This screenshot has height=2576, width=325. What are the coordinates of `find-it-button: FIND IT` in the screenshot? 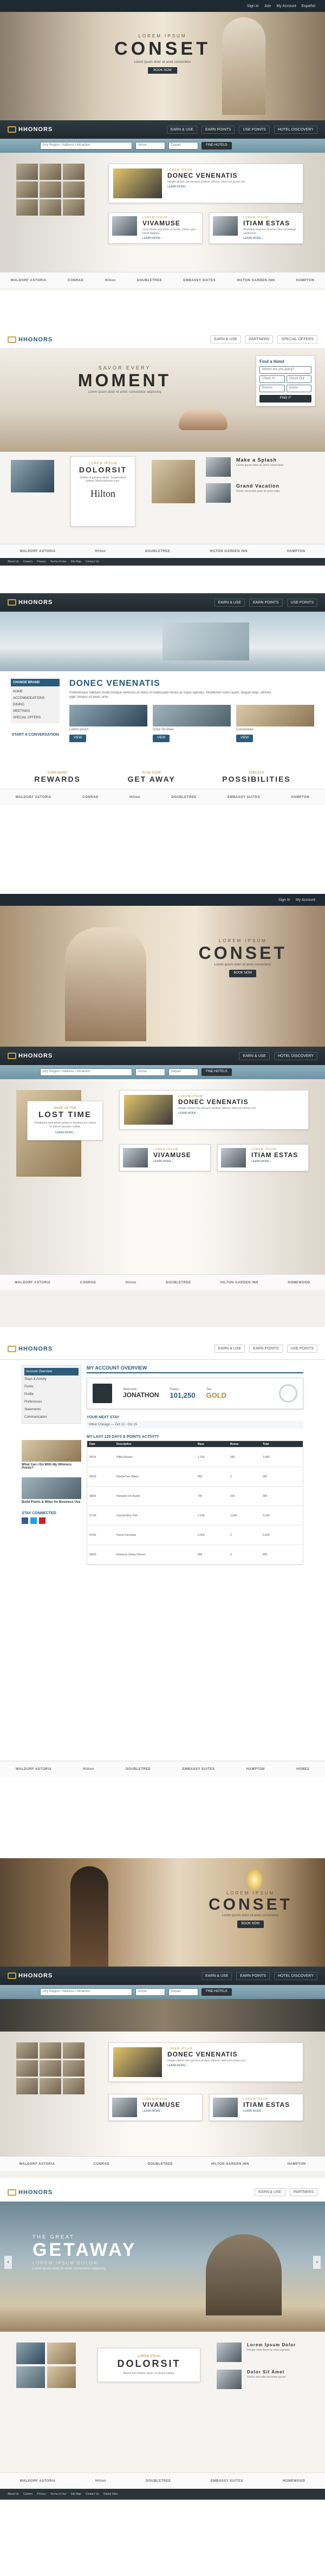 It's located at (285, 399).